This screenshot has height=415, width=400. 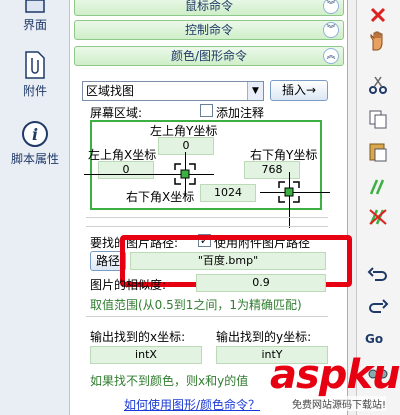 What do you see at coordinates (138, 337) in the screenshot?
I see `output-x-label: 输出找到的x坐标:` at bounding box center [138, 337].